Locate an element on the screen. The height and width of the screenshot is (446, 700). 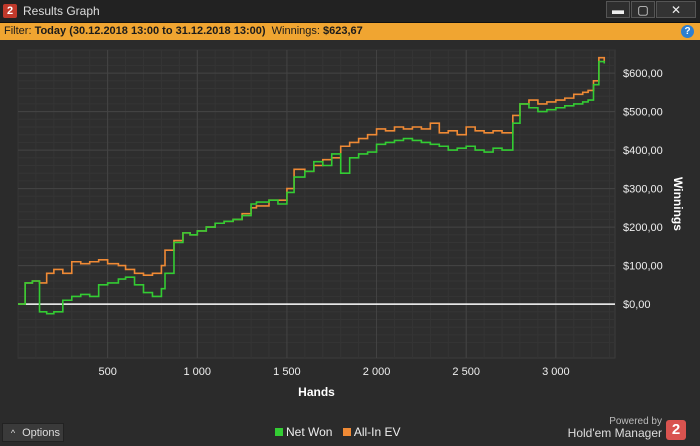
options-button: ^ Options is located at coordinates (33, 432).